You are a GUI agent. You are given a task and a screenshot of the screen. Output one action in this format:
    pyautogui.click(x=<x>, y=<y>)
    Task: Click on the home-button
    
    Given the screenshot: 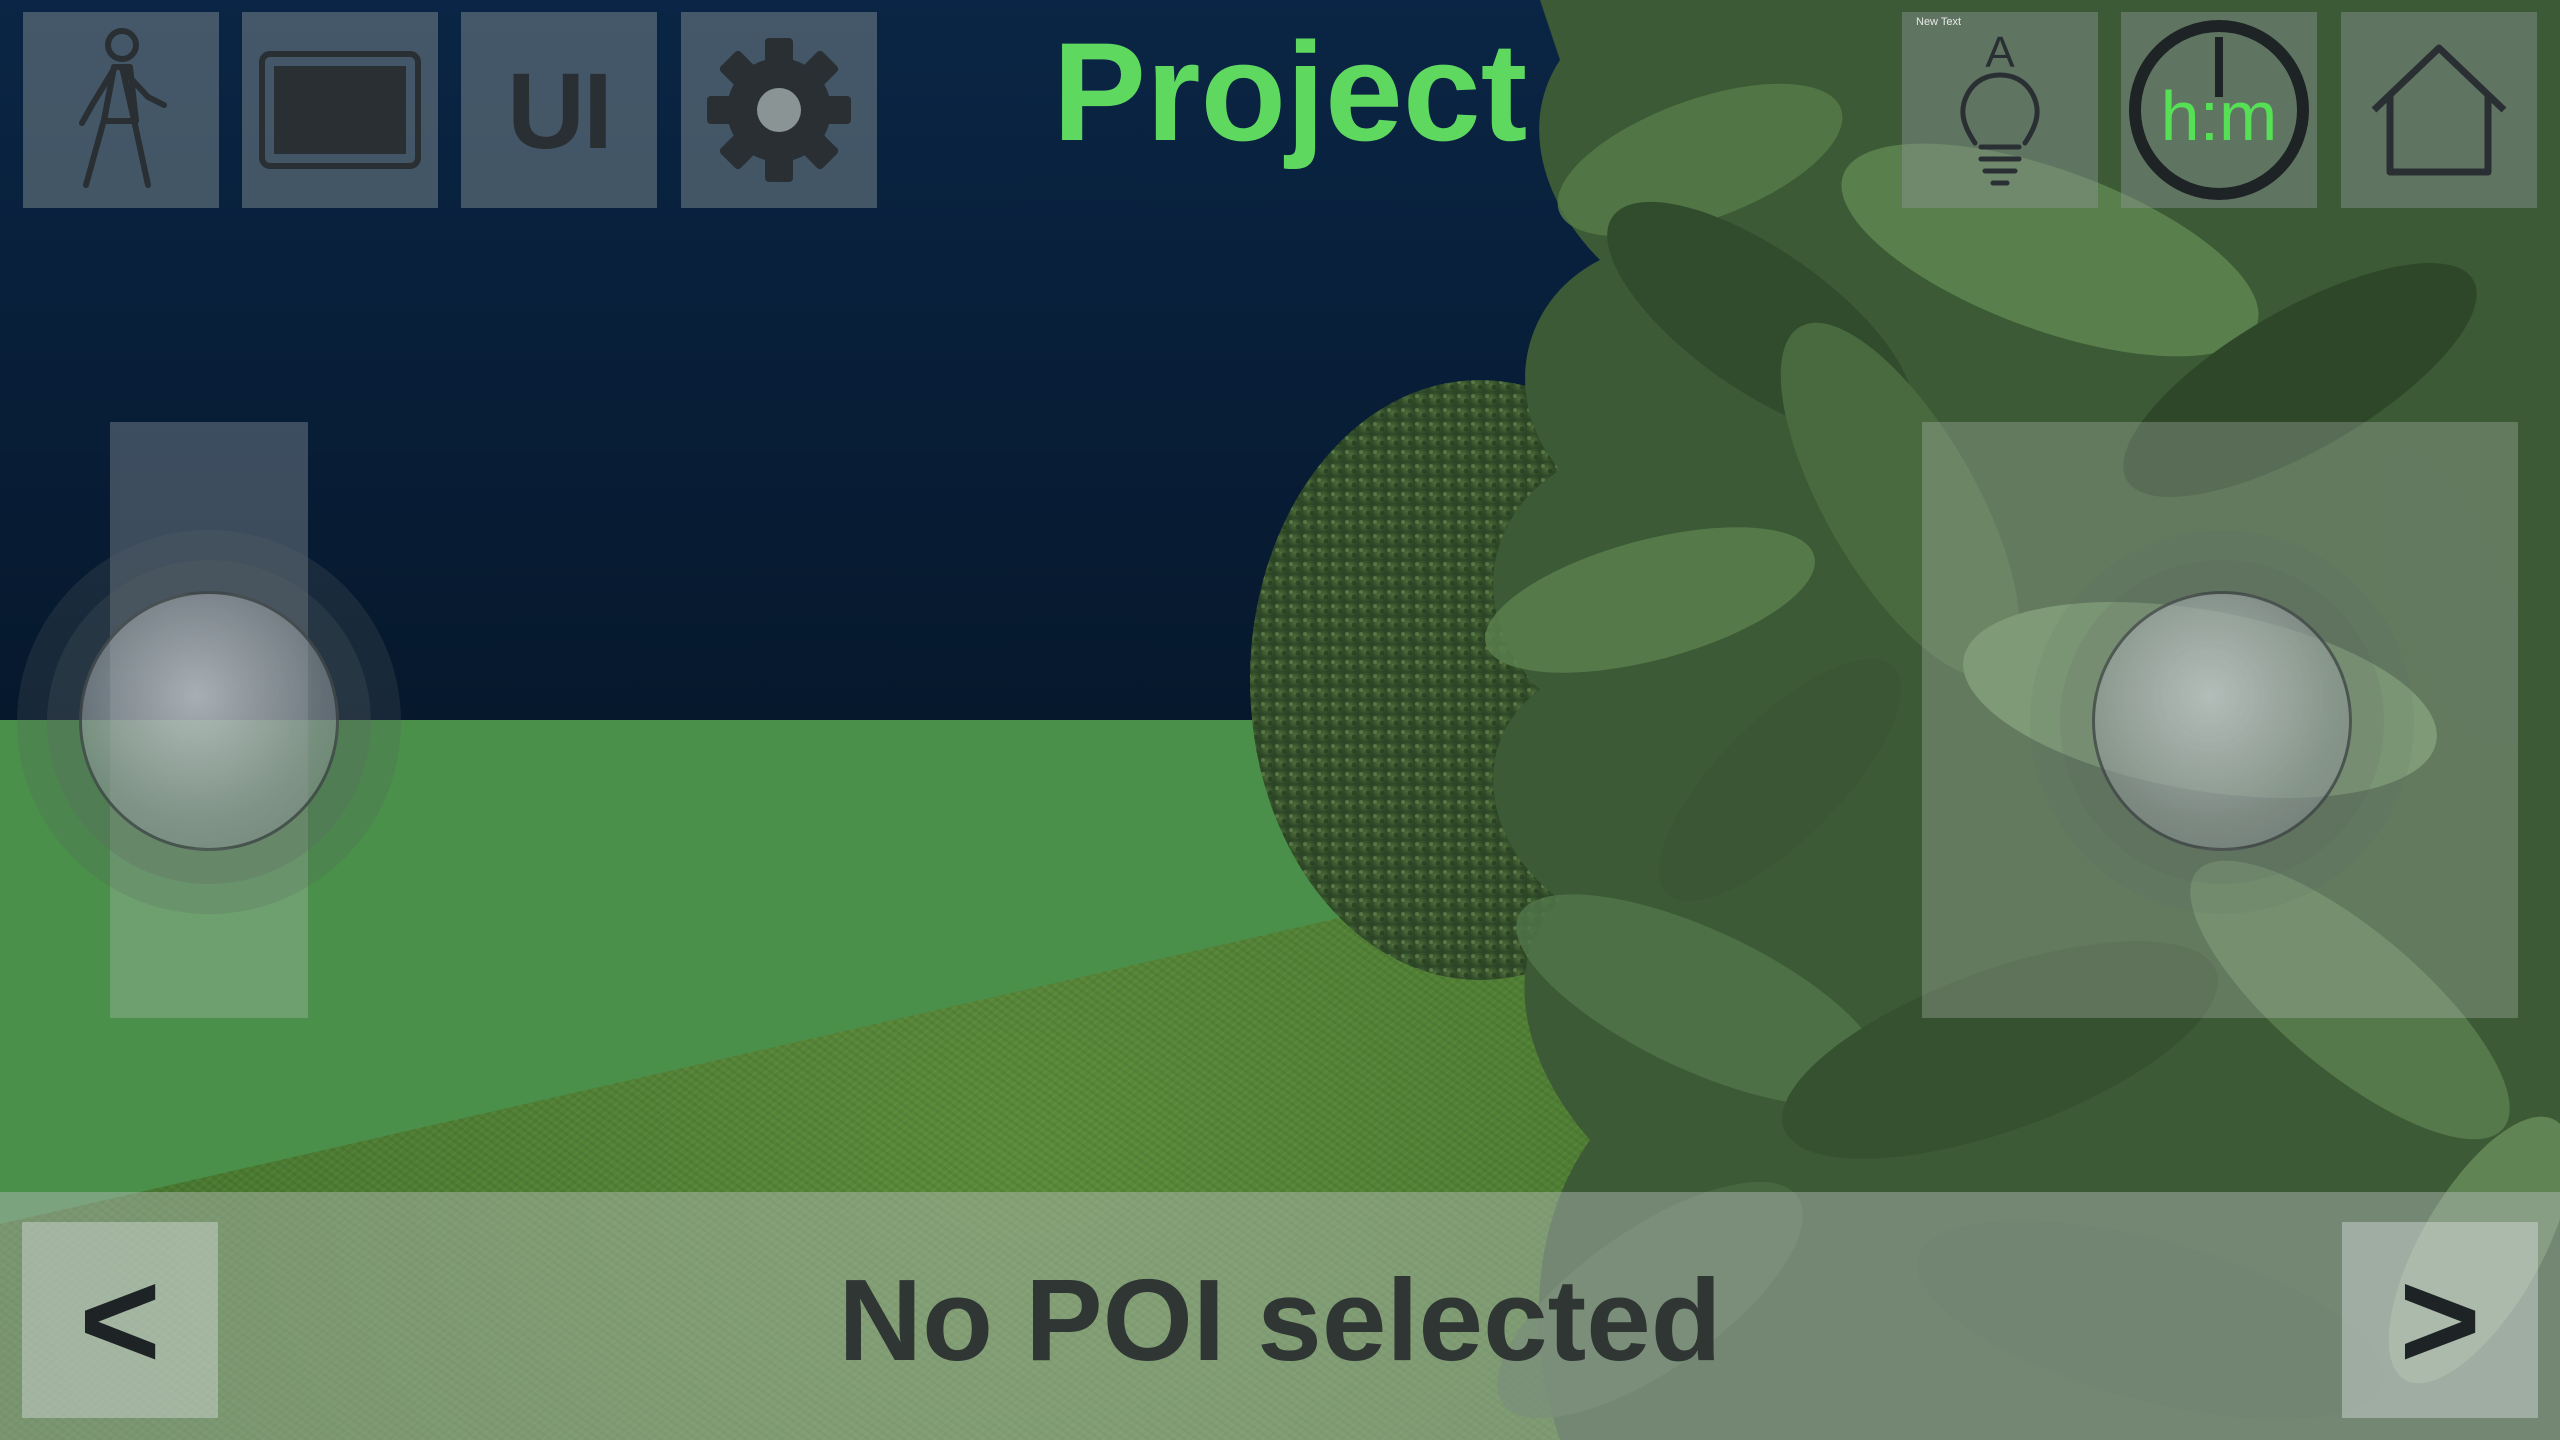 What is the action you would take?
    pyautogui.click(x=2439, y=110)
    